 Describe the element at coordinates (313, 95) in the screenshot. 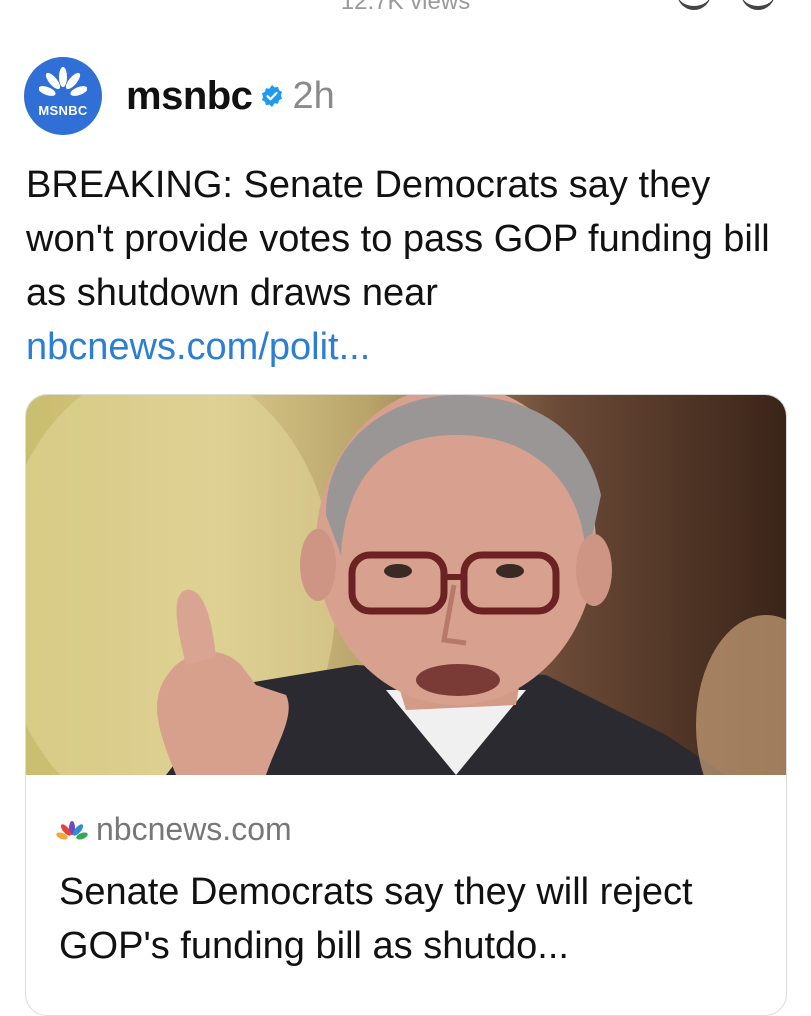

I see `post-time: 2h` at that location.